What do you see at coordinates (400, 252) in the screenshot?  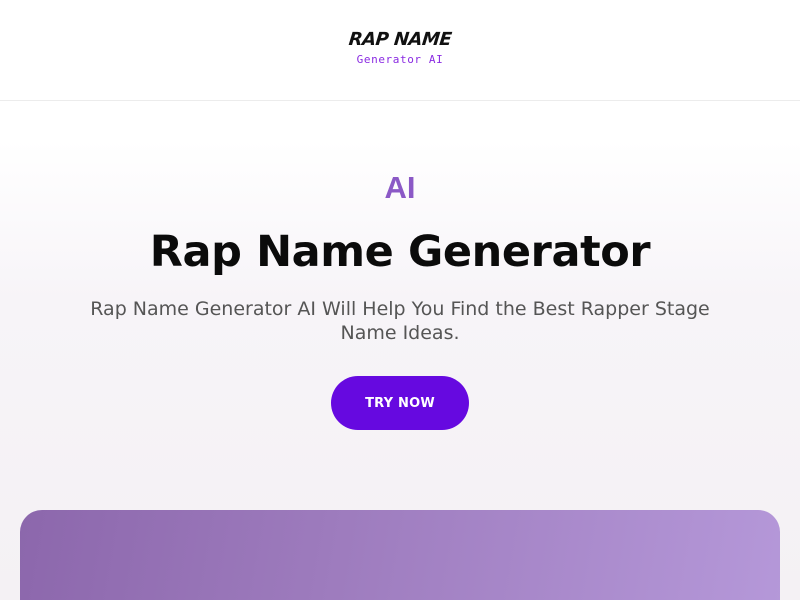 I see `hero-title: Rap Name Generator` at bounding box center [400, 252].